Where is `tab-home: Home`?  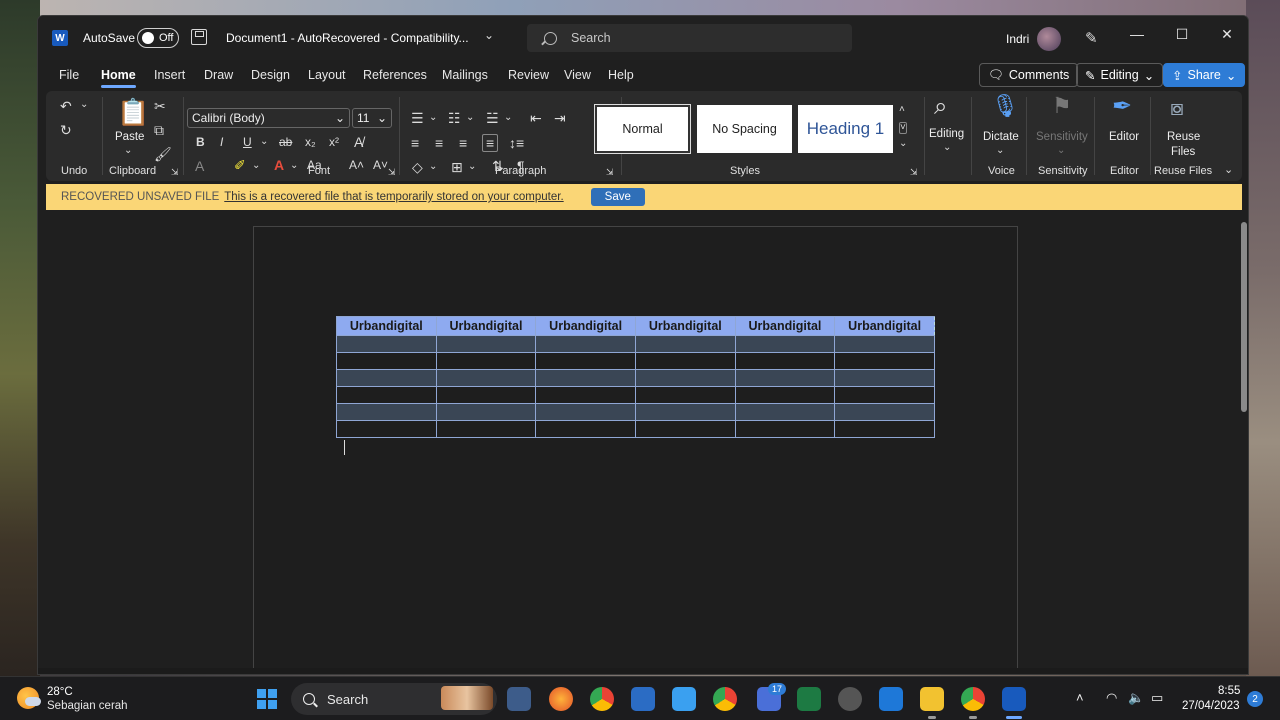 tab-home: Home is located at coordinates (118, 78).